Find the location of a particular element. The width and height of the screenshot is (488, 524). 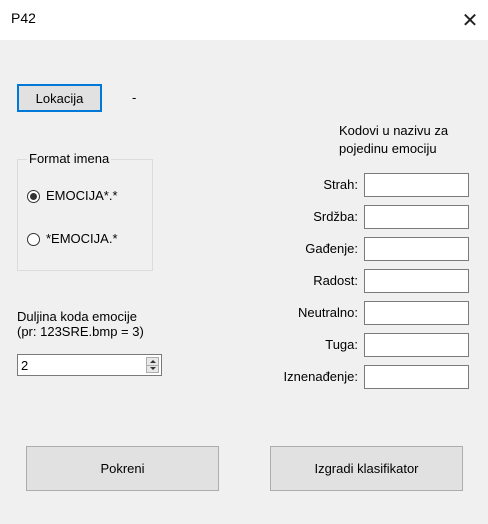

location-value: - is located at coordinates (134, 97).